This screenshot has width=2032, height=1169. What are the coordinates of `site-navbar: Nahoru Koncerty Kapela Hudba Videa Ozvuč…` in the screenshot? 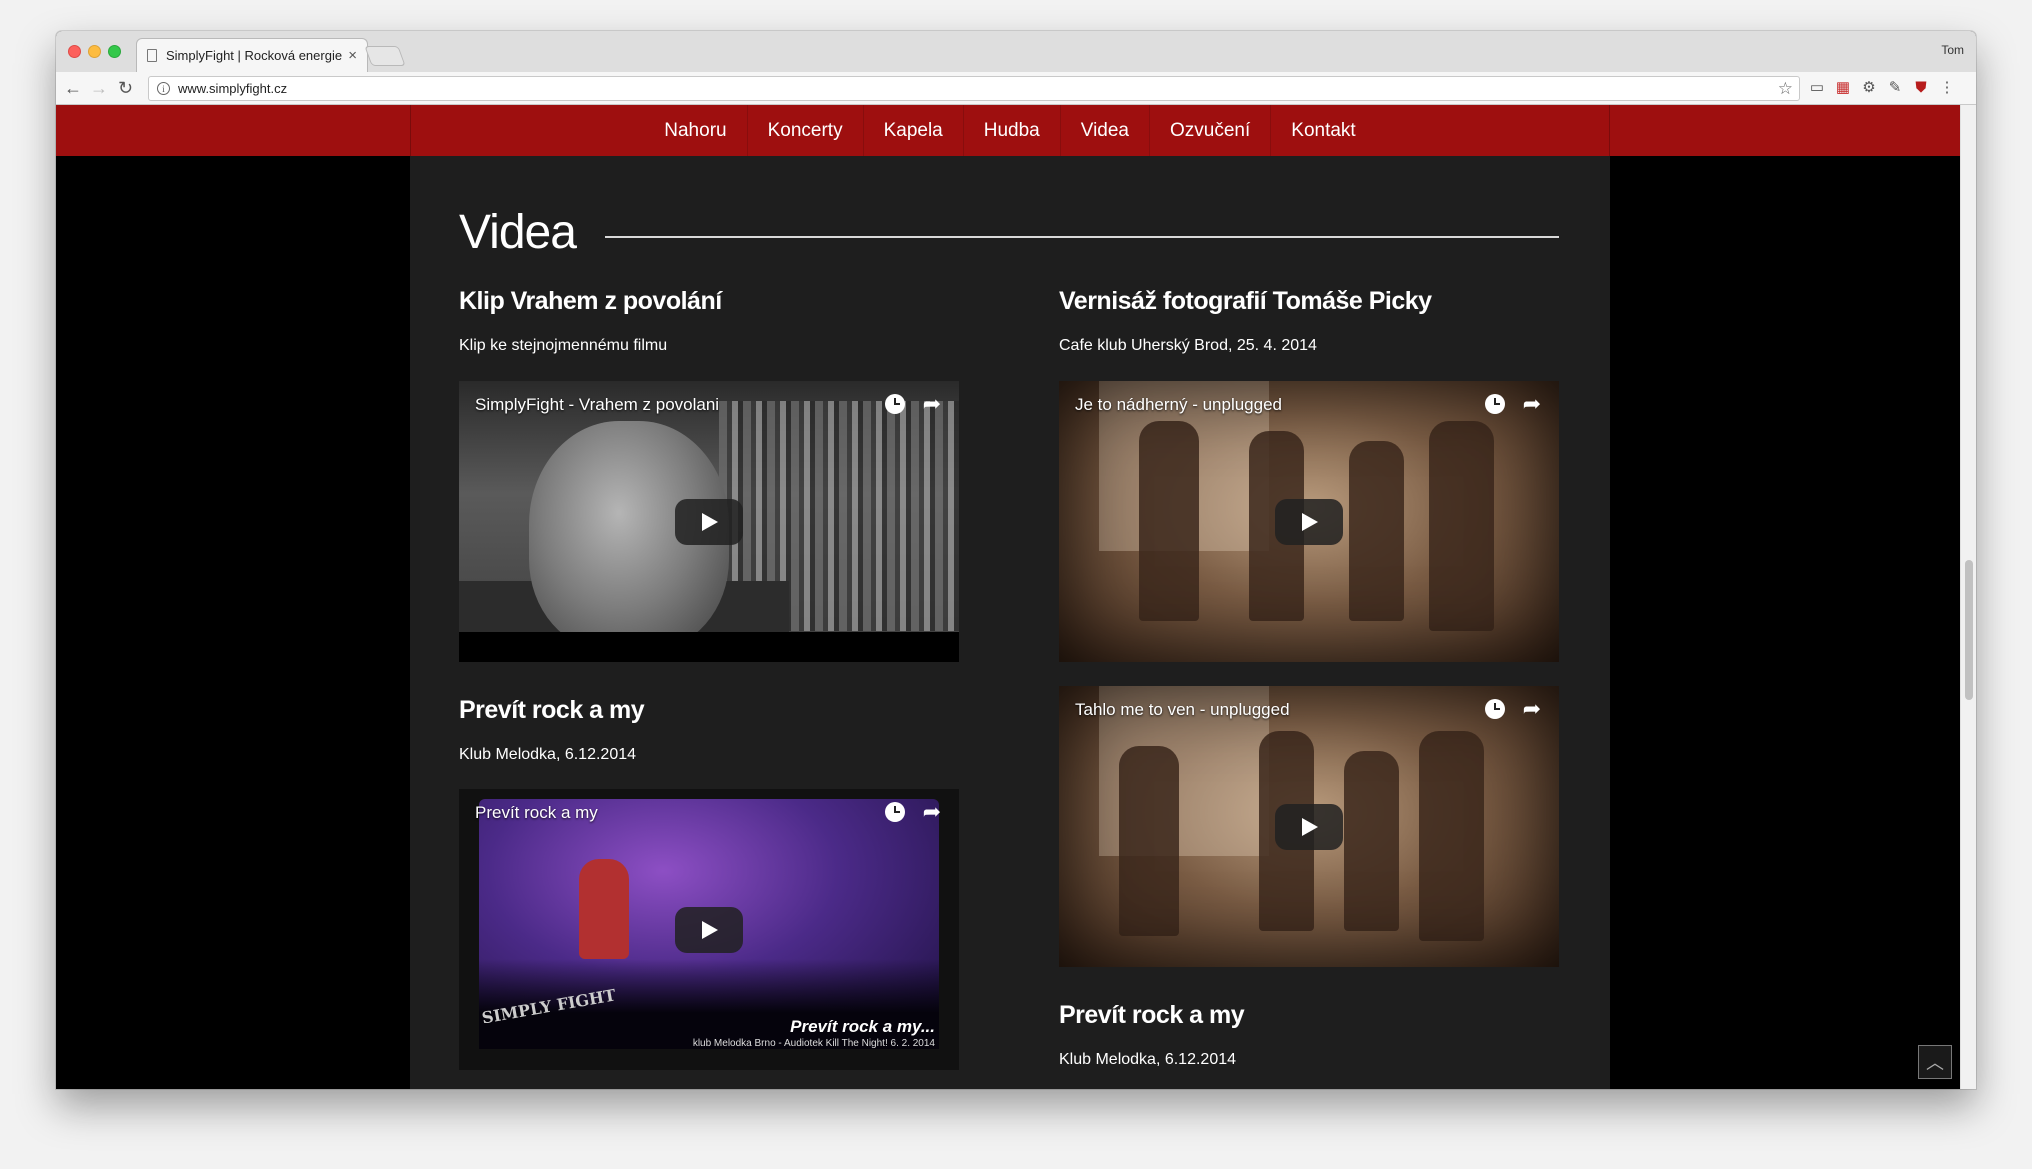 It's located at (1008, 130).